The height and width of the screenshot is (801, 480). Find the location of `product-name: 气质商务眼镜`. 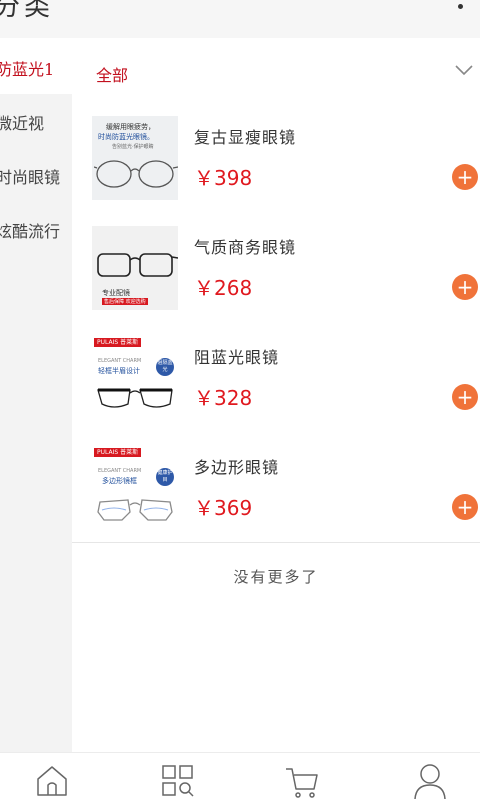

product-name: 气质商务眼镜 is located at coordinates (245, 246).